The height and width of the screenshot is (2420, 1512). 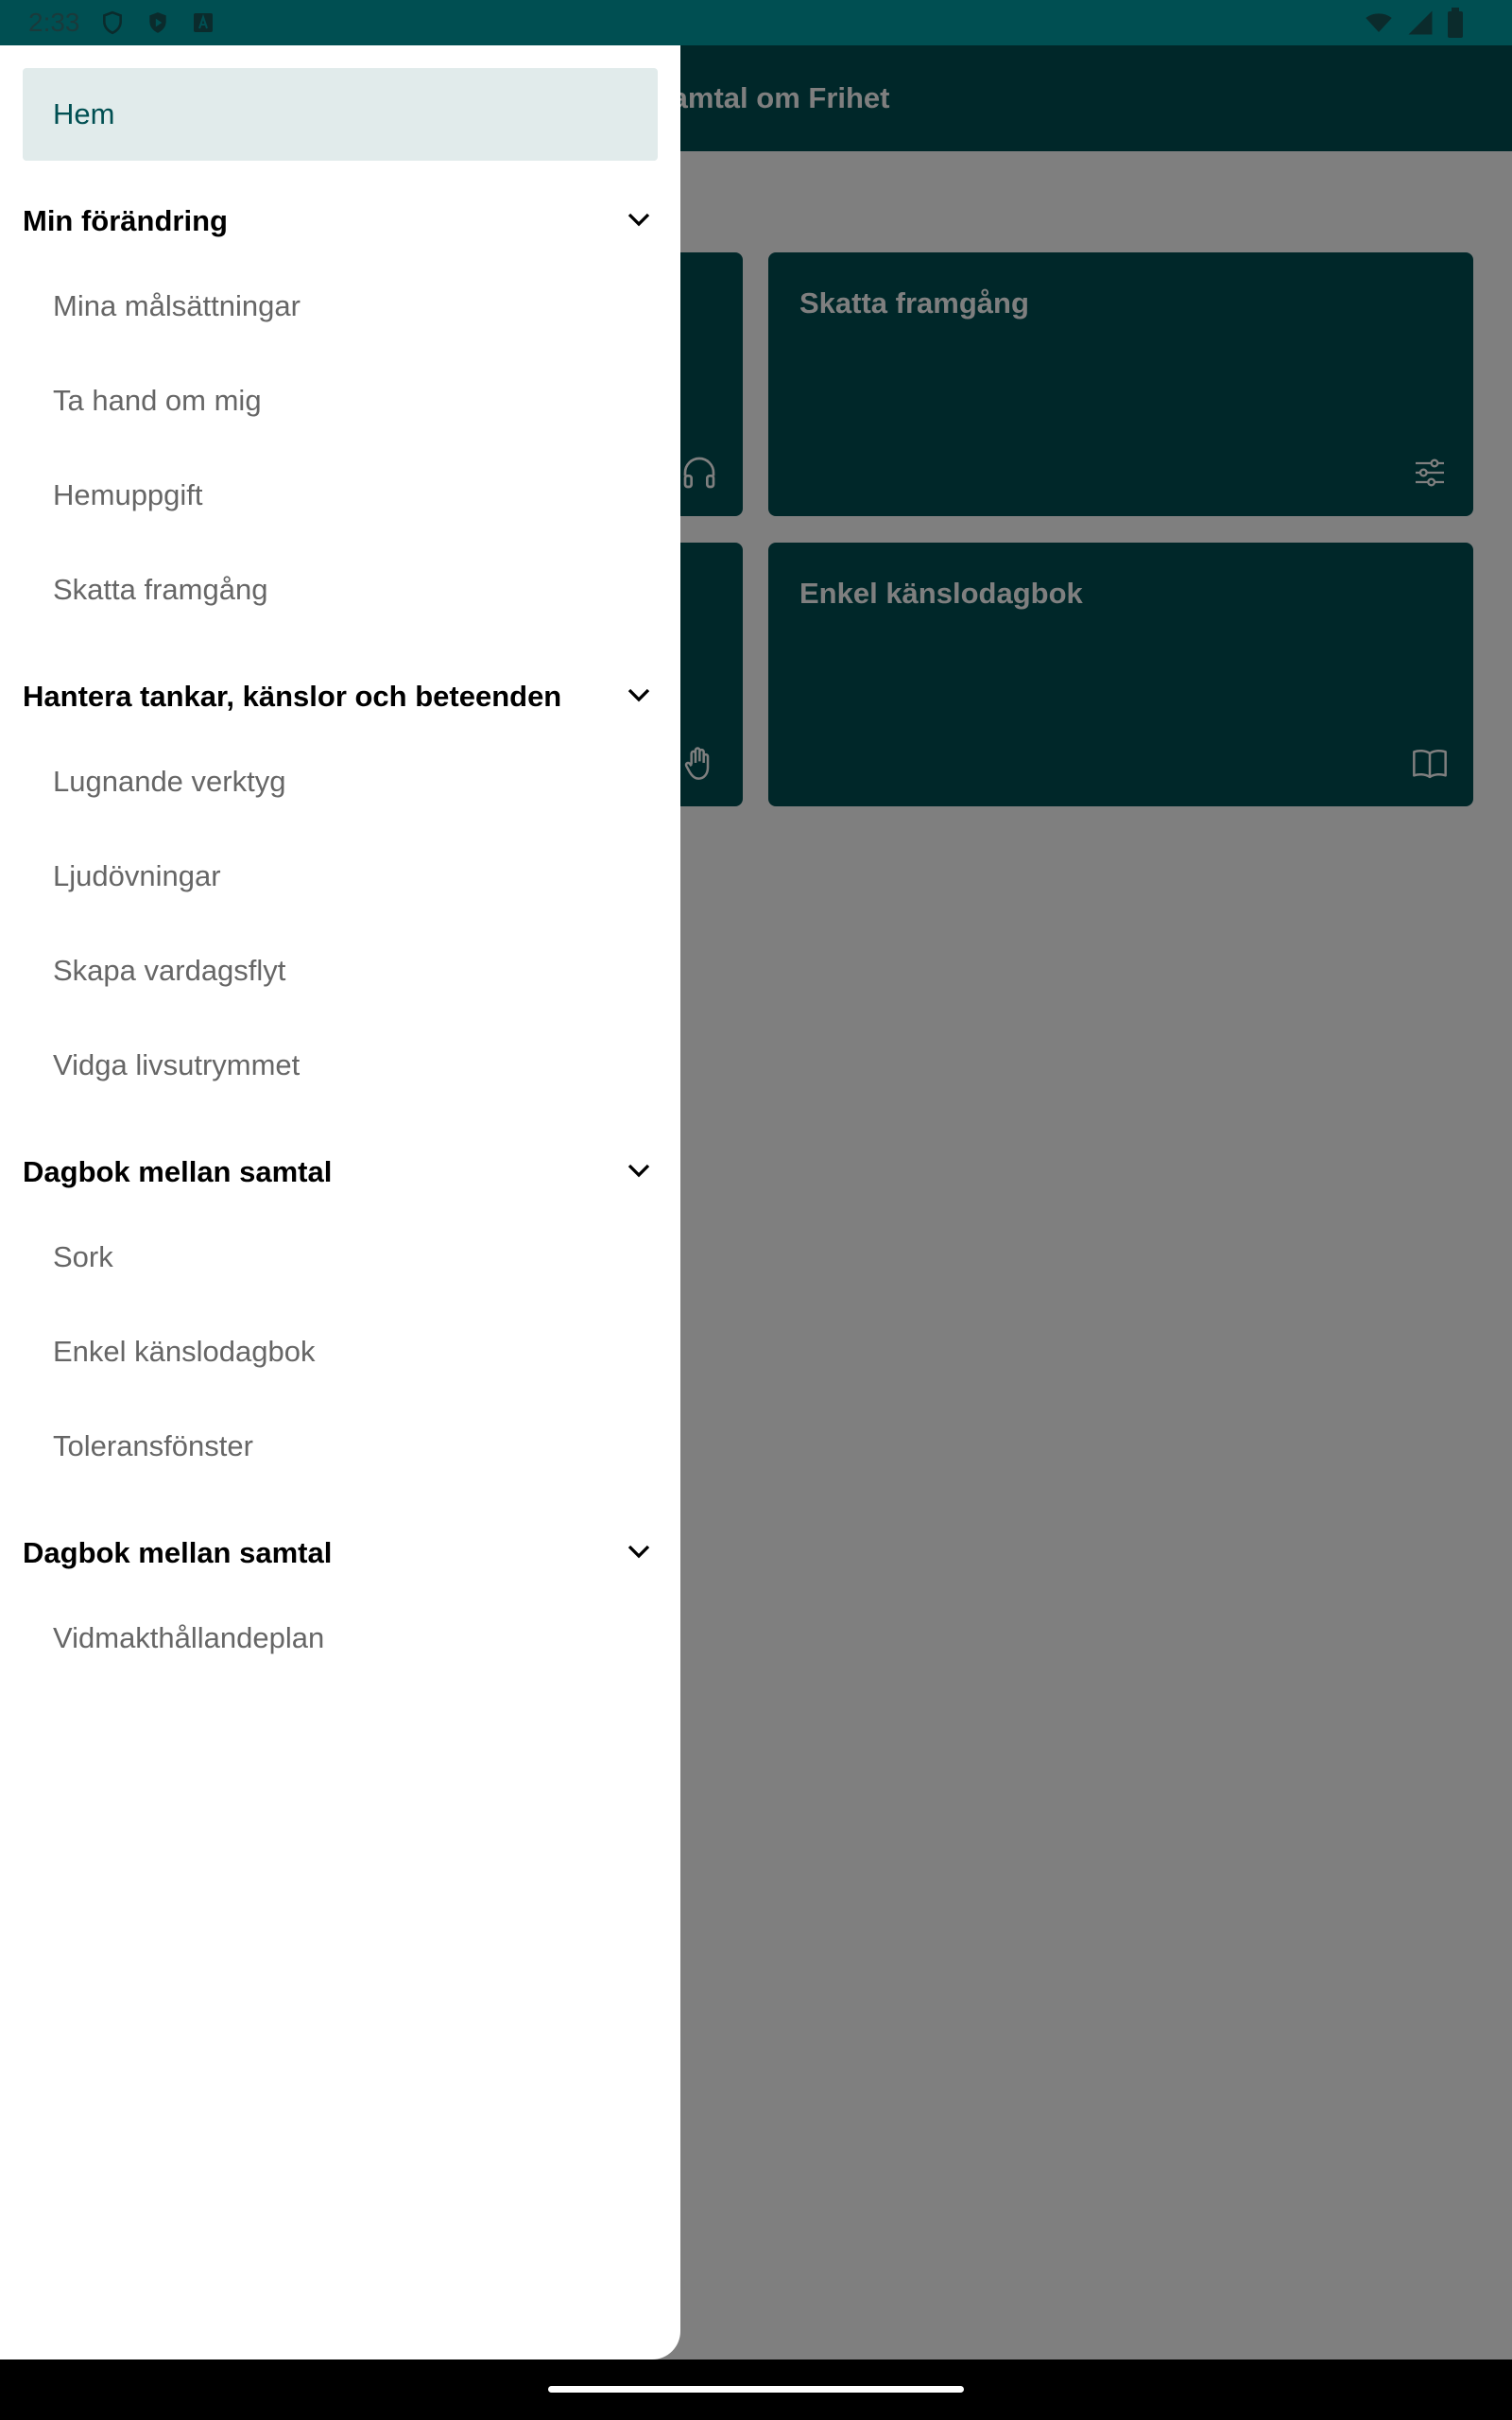 What do you see at coordinates (125, 220) in the screenshot?
I see `section-title: Min förändring` at bounding box center [125, 220].